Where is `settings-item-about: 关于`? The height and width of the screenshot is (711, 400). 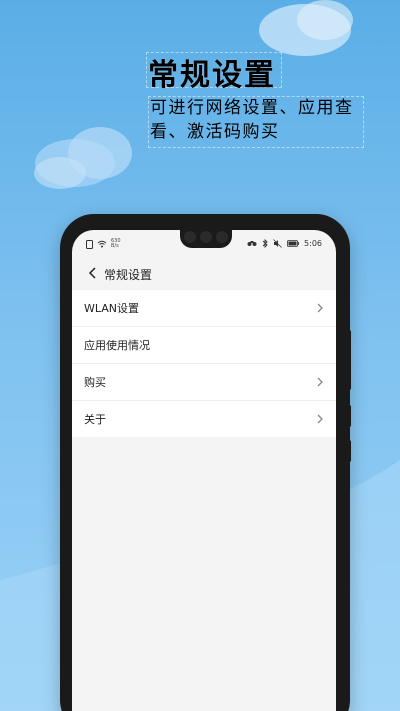 settings-item-about: 关于 is located at coordinates (204, 419).